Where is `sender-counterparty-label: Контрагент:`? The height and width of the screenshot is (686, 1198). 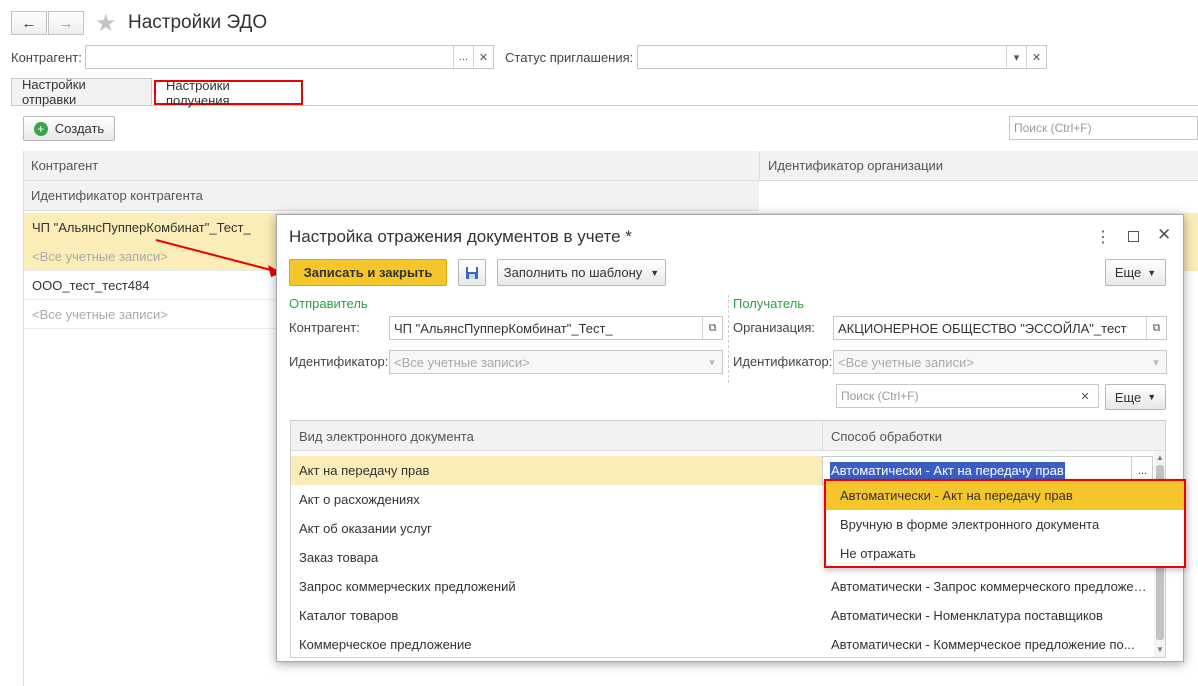
sender-counterparty-label: Контрагент: is located at coordinates (324, 327).